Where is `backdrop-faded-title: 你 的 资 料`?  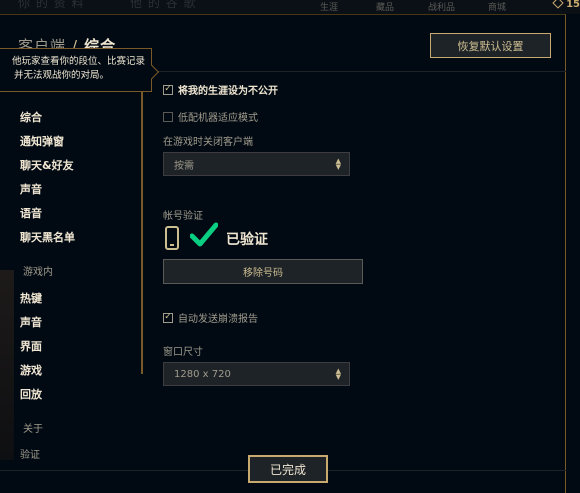
backdrop-faded-title: 你 的 资 料 is located at coordinates (51, 5).